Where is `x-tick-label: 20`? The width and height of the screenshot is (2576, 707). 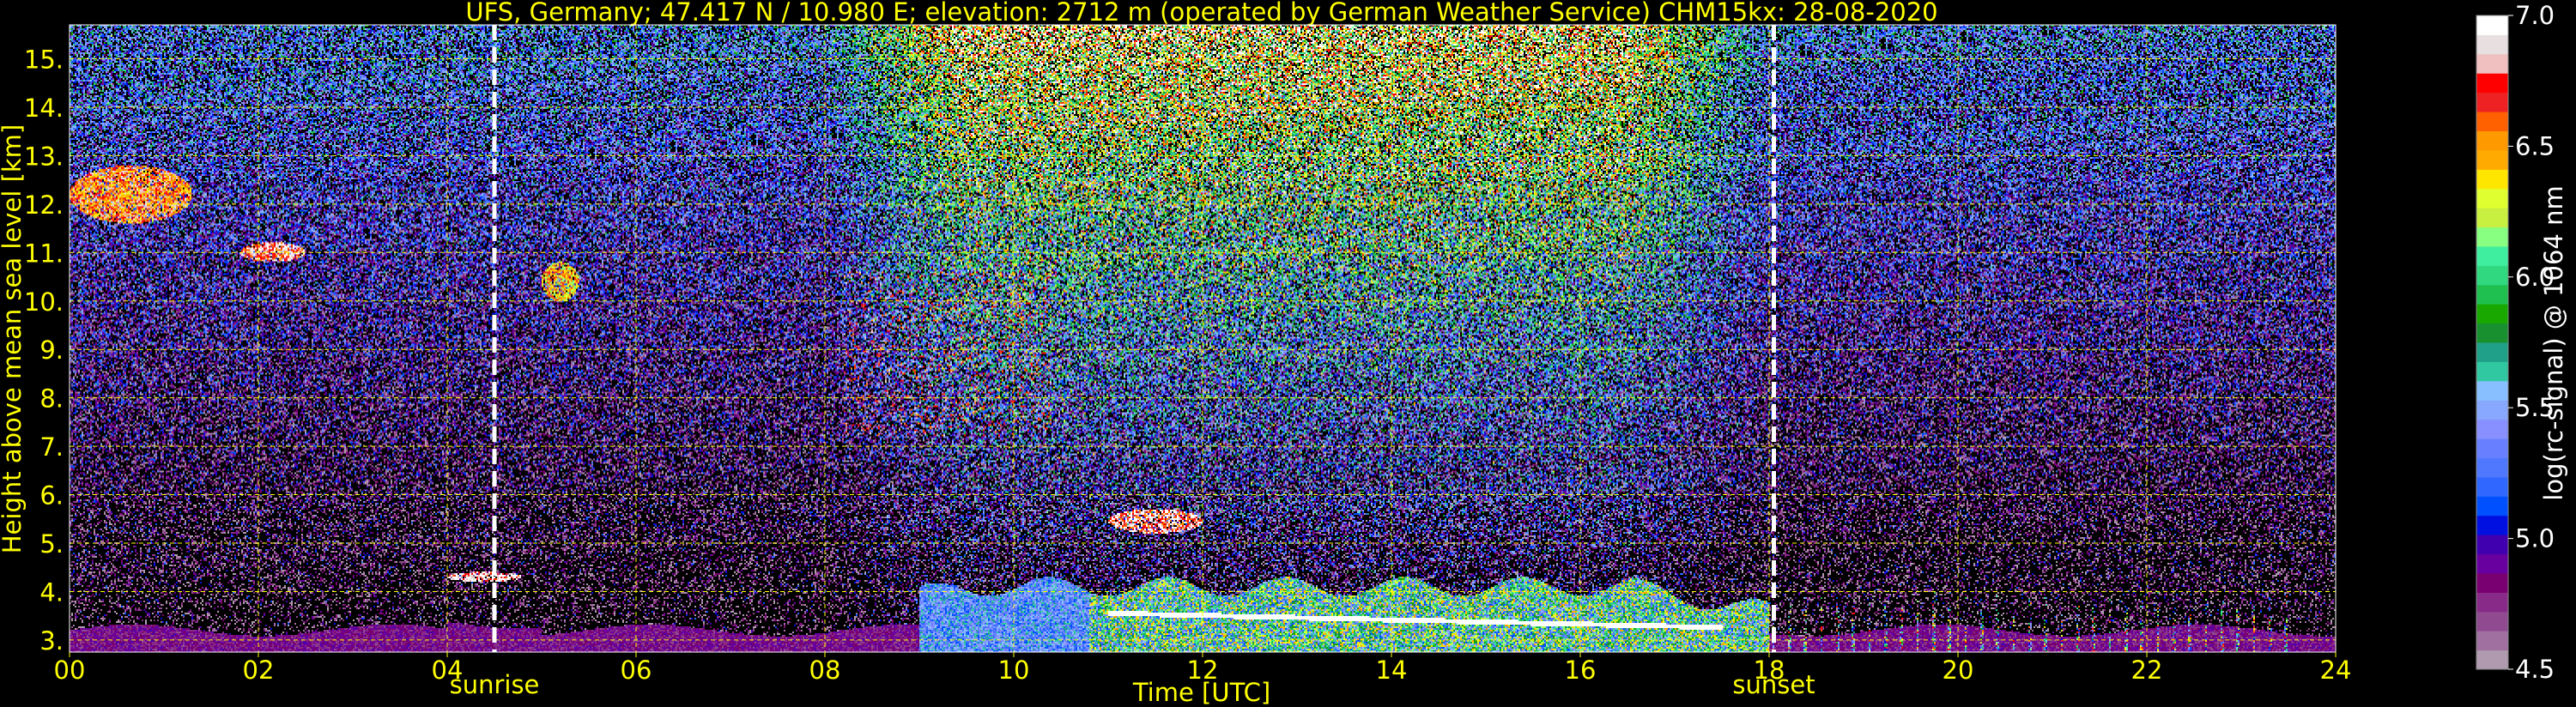 x-tick-label: 20 is located at coordinates (1958, 670).